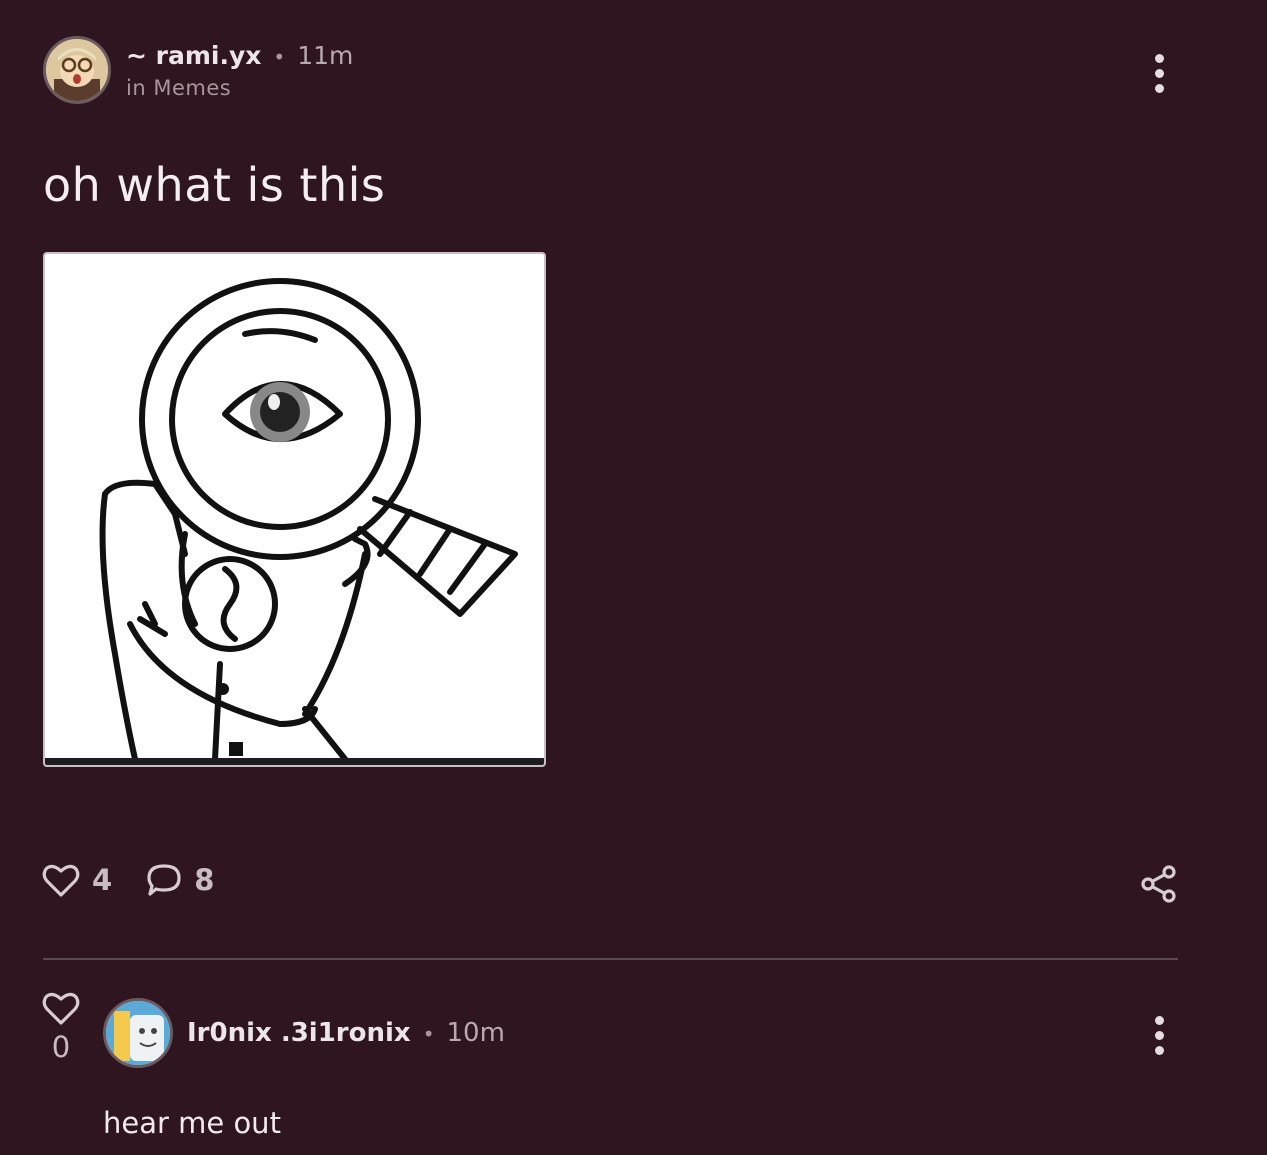 The width and height of the screenshot is (1267, 1155). I want to click on post-header: ~ rami.yx • 11m in Memes, so click(198, 70).